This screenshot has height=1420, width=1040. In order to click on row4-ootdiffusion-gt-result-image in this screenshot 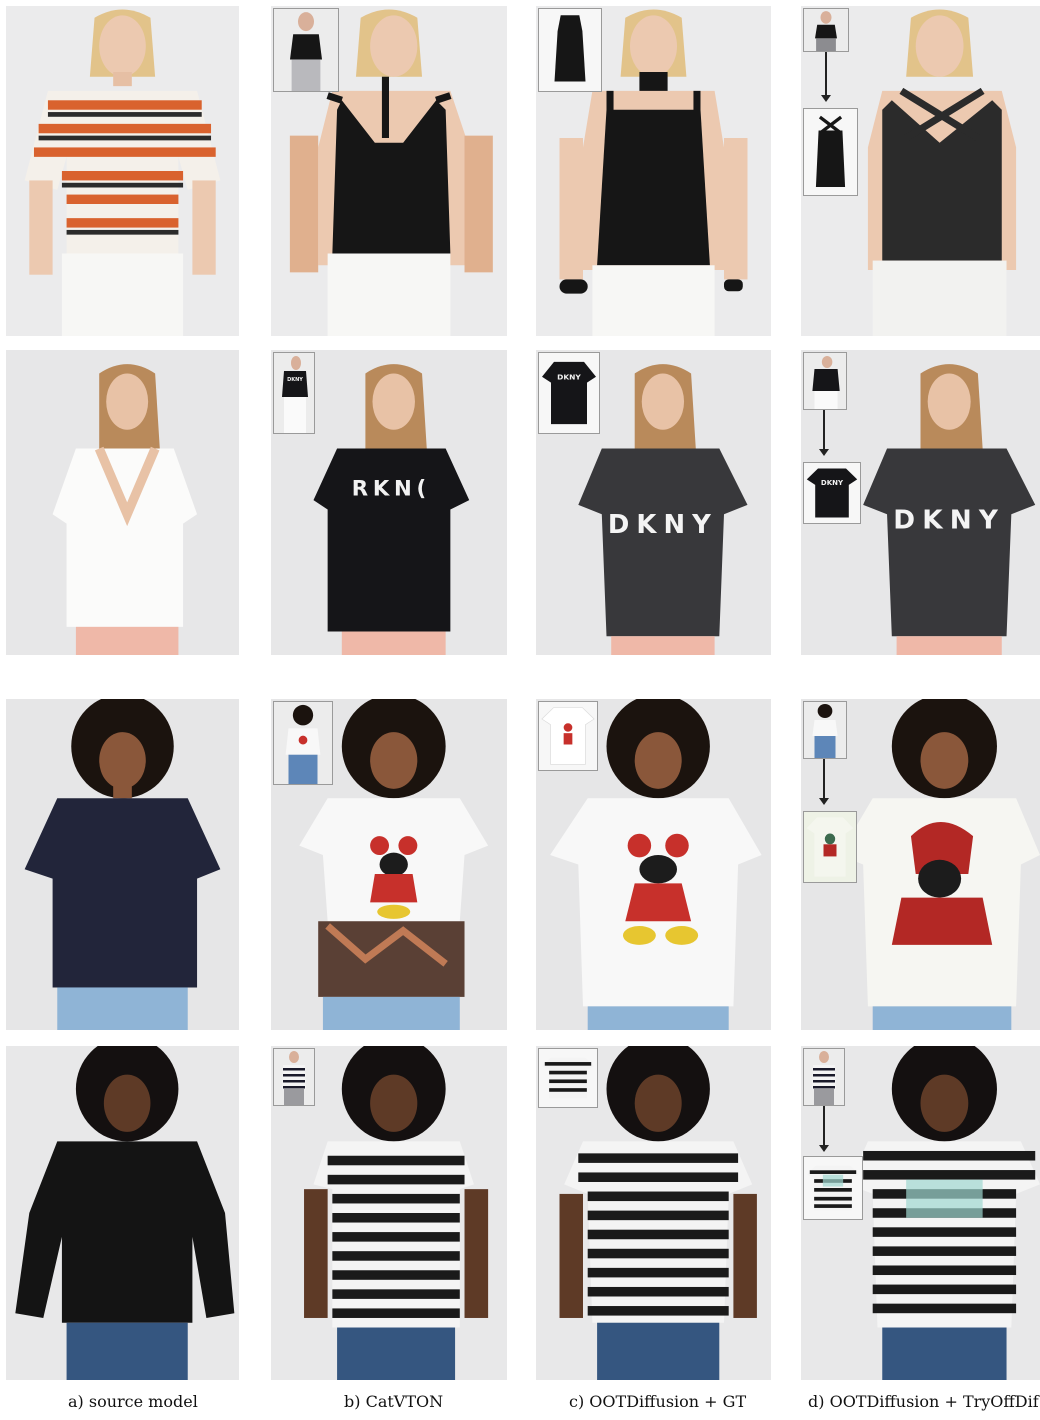, I will do `click(653, 1213)`.